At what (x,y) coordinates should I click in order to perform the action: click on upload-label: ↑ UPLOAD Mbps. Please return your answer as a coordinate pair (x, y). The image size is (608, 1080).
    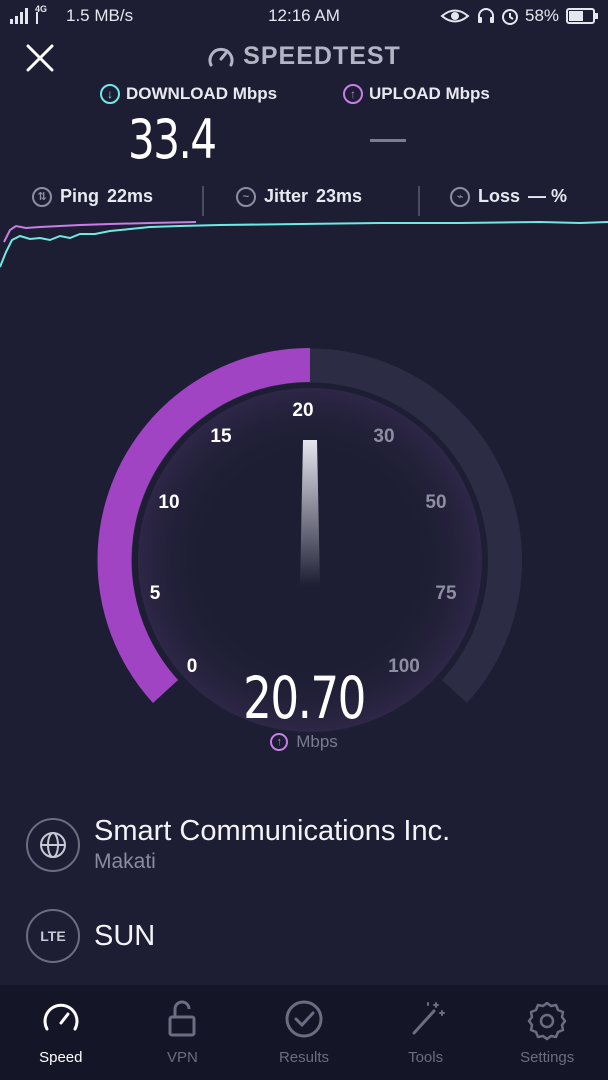
    Looking at the image, I should click on (416, 94).